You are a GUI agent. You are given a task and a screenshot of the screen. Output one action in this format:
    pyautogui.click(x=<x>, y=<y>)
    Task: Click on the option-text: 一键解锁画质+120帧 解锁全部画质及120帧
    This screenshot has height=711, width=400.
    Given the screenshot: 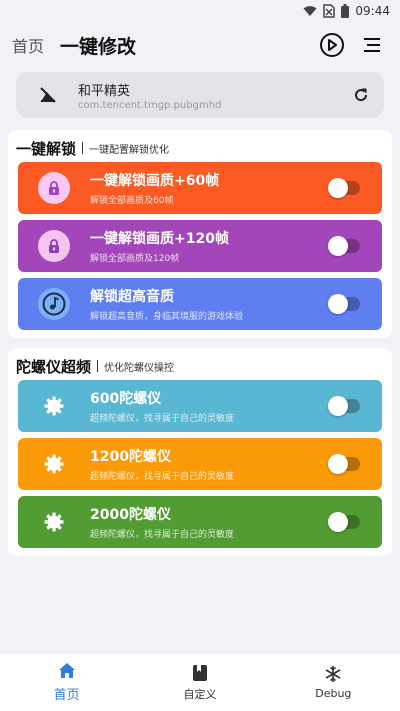 What is the action you would take?
    pyautogui.click(x=210, y=246)
    